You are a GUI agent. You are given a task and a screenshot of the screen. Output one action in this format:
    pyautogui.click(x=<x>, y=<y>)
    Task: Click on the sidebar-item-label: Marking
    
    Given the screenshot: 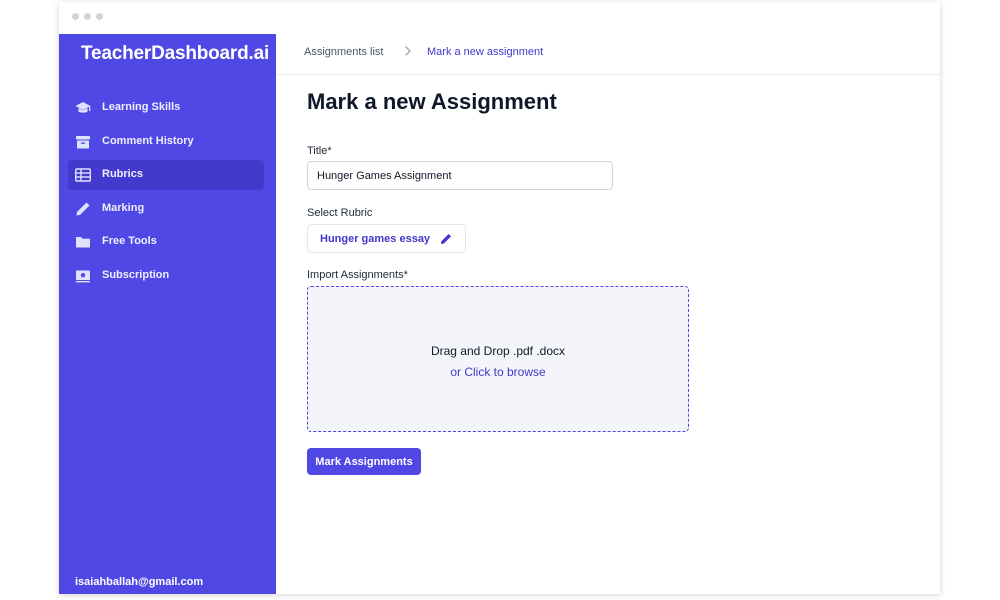 What is the action you would take?
    pyautogui.click(x=123, y=207)
    